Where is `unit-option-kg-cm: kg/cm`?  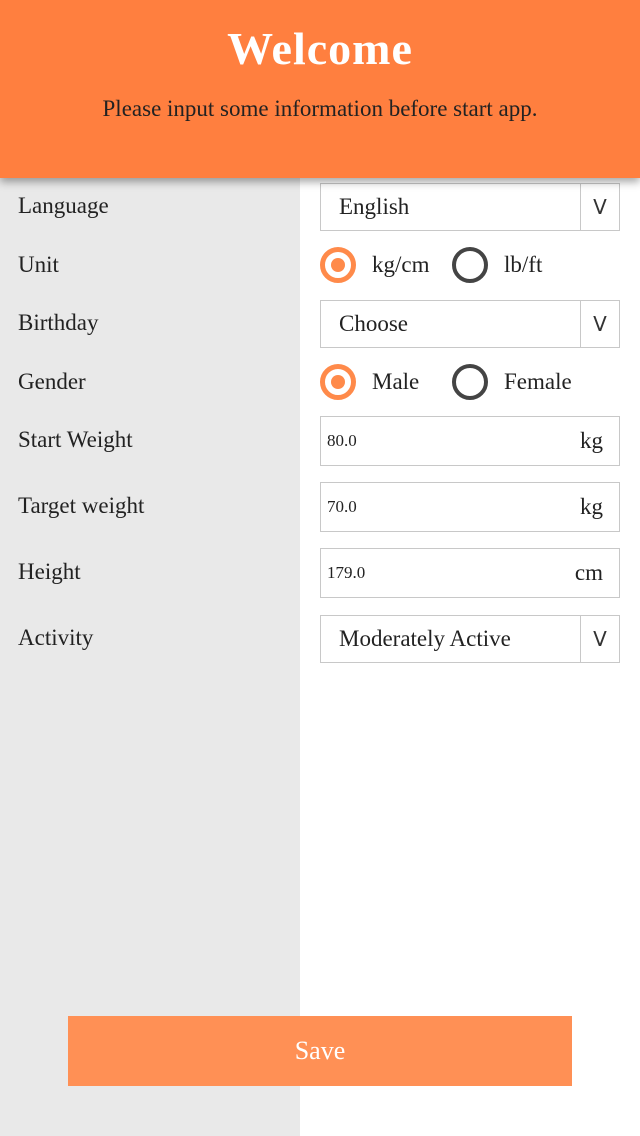 unit-option-kg-cm: kg/cm is located at coordinates (380, 265).